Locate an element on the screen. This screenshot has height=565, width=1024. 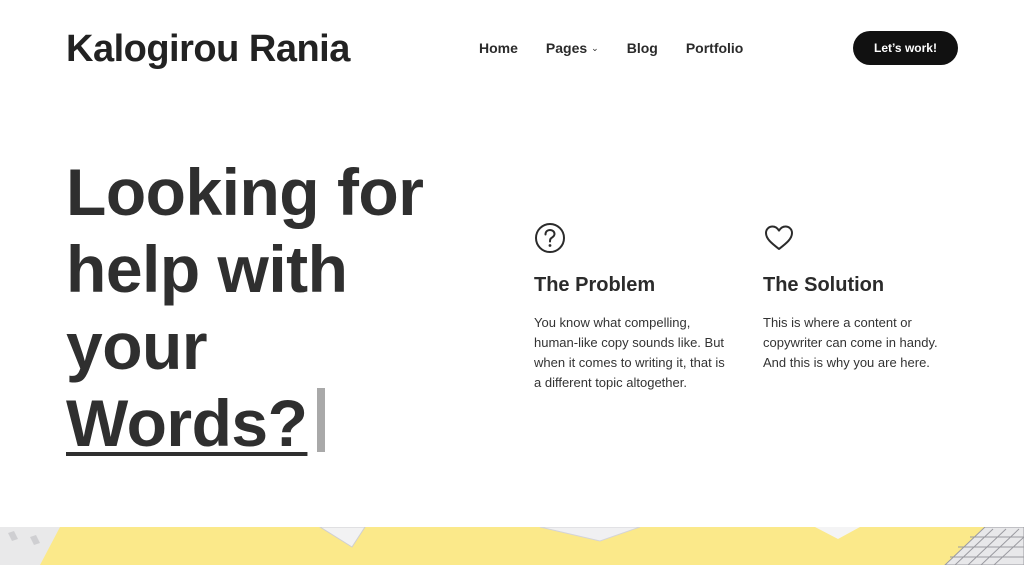
nav-item-home: Home is located at coordinates (498, 48).